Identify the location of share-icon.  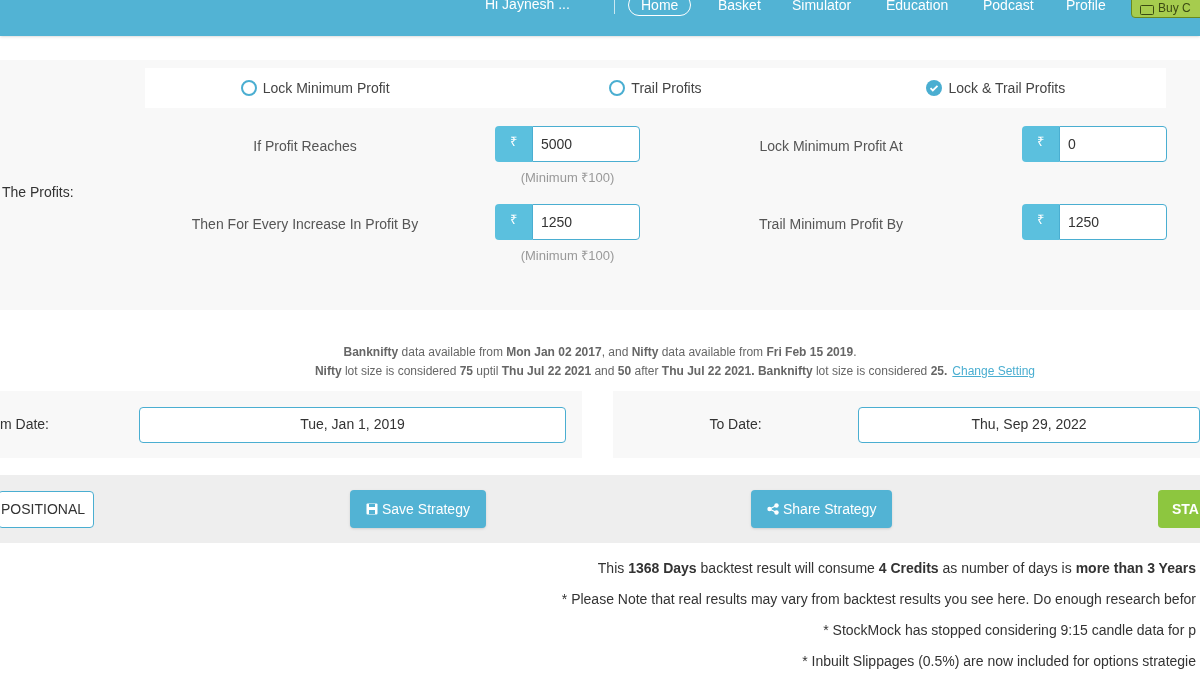
(773, 509).